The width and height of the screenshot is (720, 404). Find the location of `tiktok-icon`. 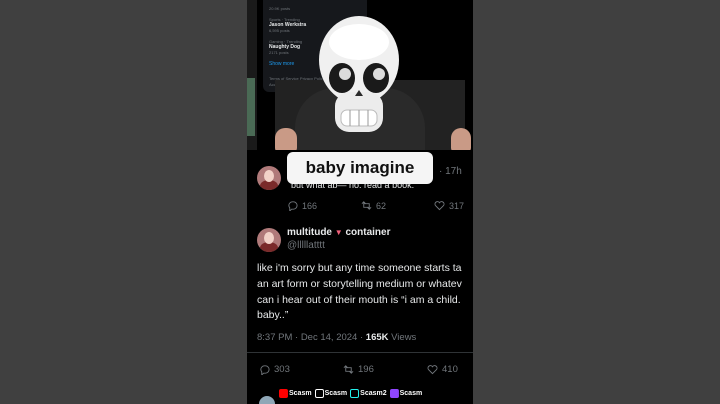

tiktok-icon is located at coordinates (355, 393).